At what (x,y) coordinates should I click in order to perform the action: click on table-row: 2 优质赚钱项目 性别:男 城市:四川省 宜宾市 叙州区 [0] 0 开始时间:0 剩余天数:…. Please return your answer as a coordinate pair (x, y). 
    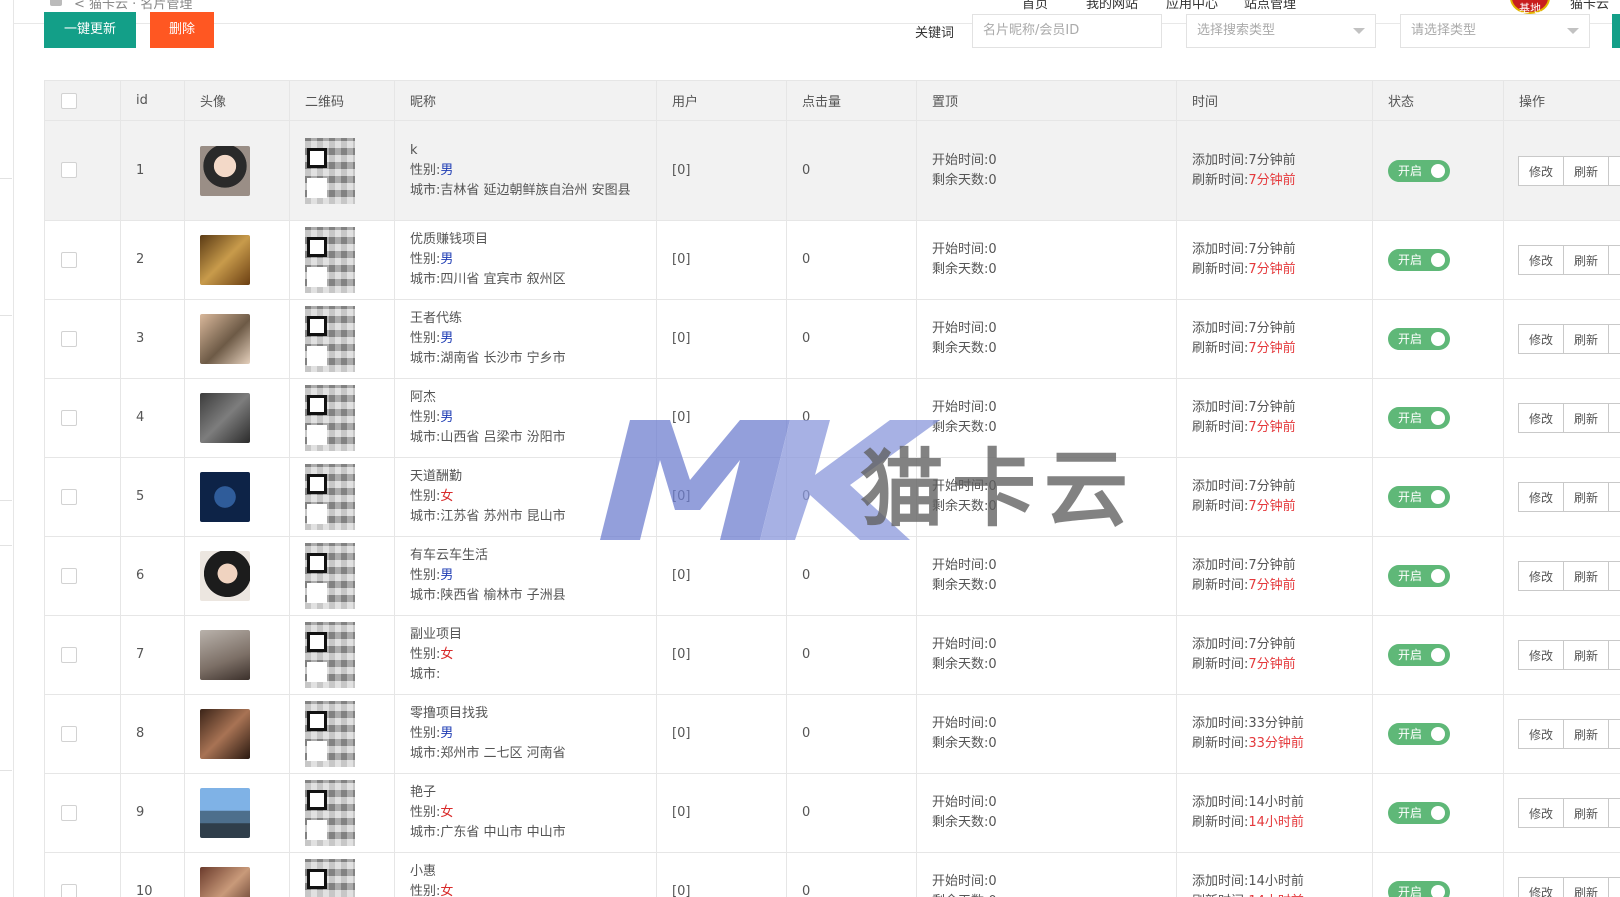
    Looking at the image, I should click on (832, 260).